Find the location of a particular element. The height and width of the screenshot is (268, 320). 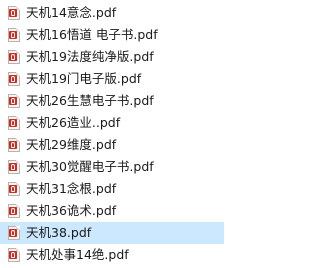

file-name: 天机31念根.pdf is located at coordinates (71, 188).